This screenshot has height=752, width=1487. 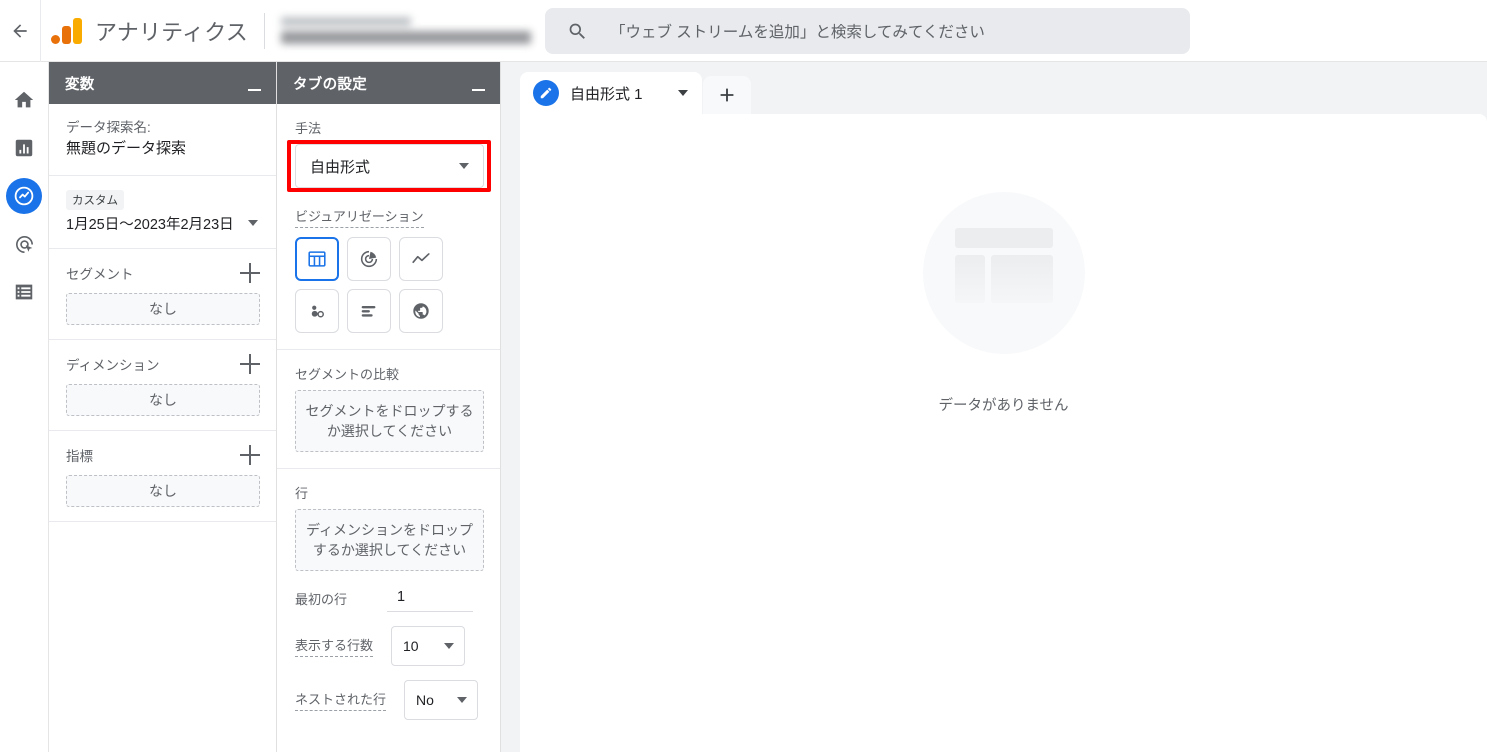 What do you see at coordinates (389, 285) in the screenshot?
I see `visualization-options` at bounding box center [389, 285].